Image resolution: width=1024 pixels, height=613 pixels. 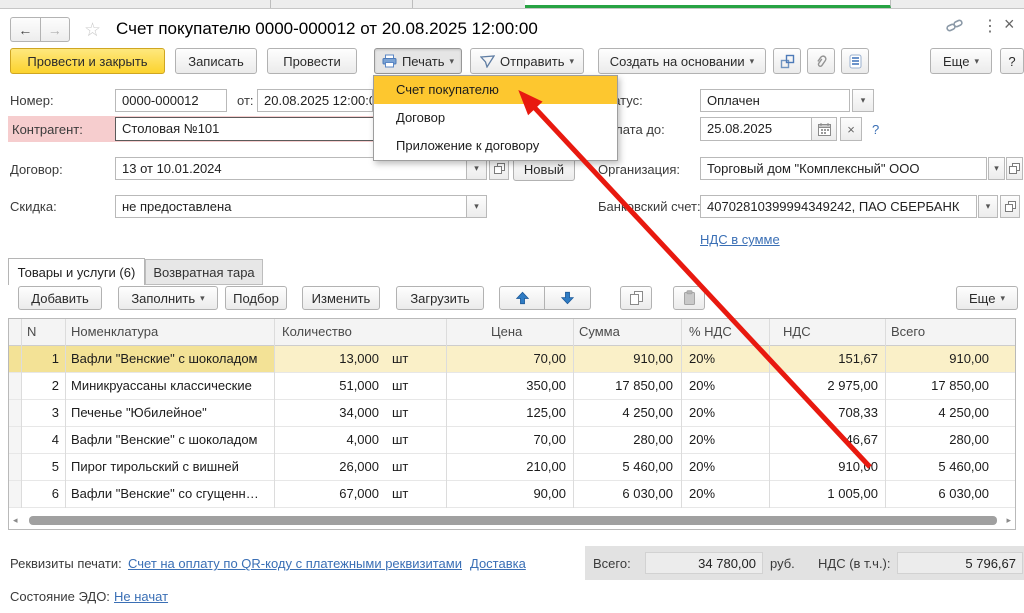 I want to click on column-header: Сумма, so click(x=630, y=332).